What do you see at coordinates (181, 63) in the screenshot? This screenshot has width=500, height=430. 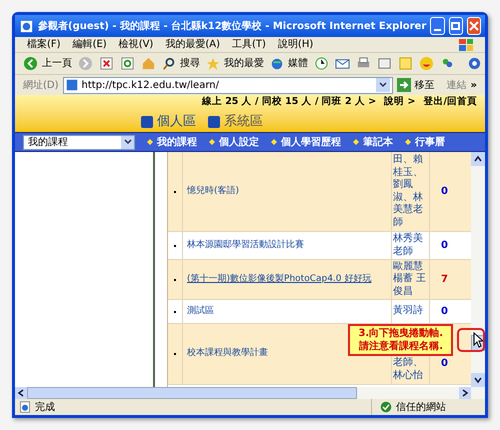 I see `search-button: 搜尋` at bounding box center [181, 63].